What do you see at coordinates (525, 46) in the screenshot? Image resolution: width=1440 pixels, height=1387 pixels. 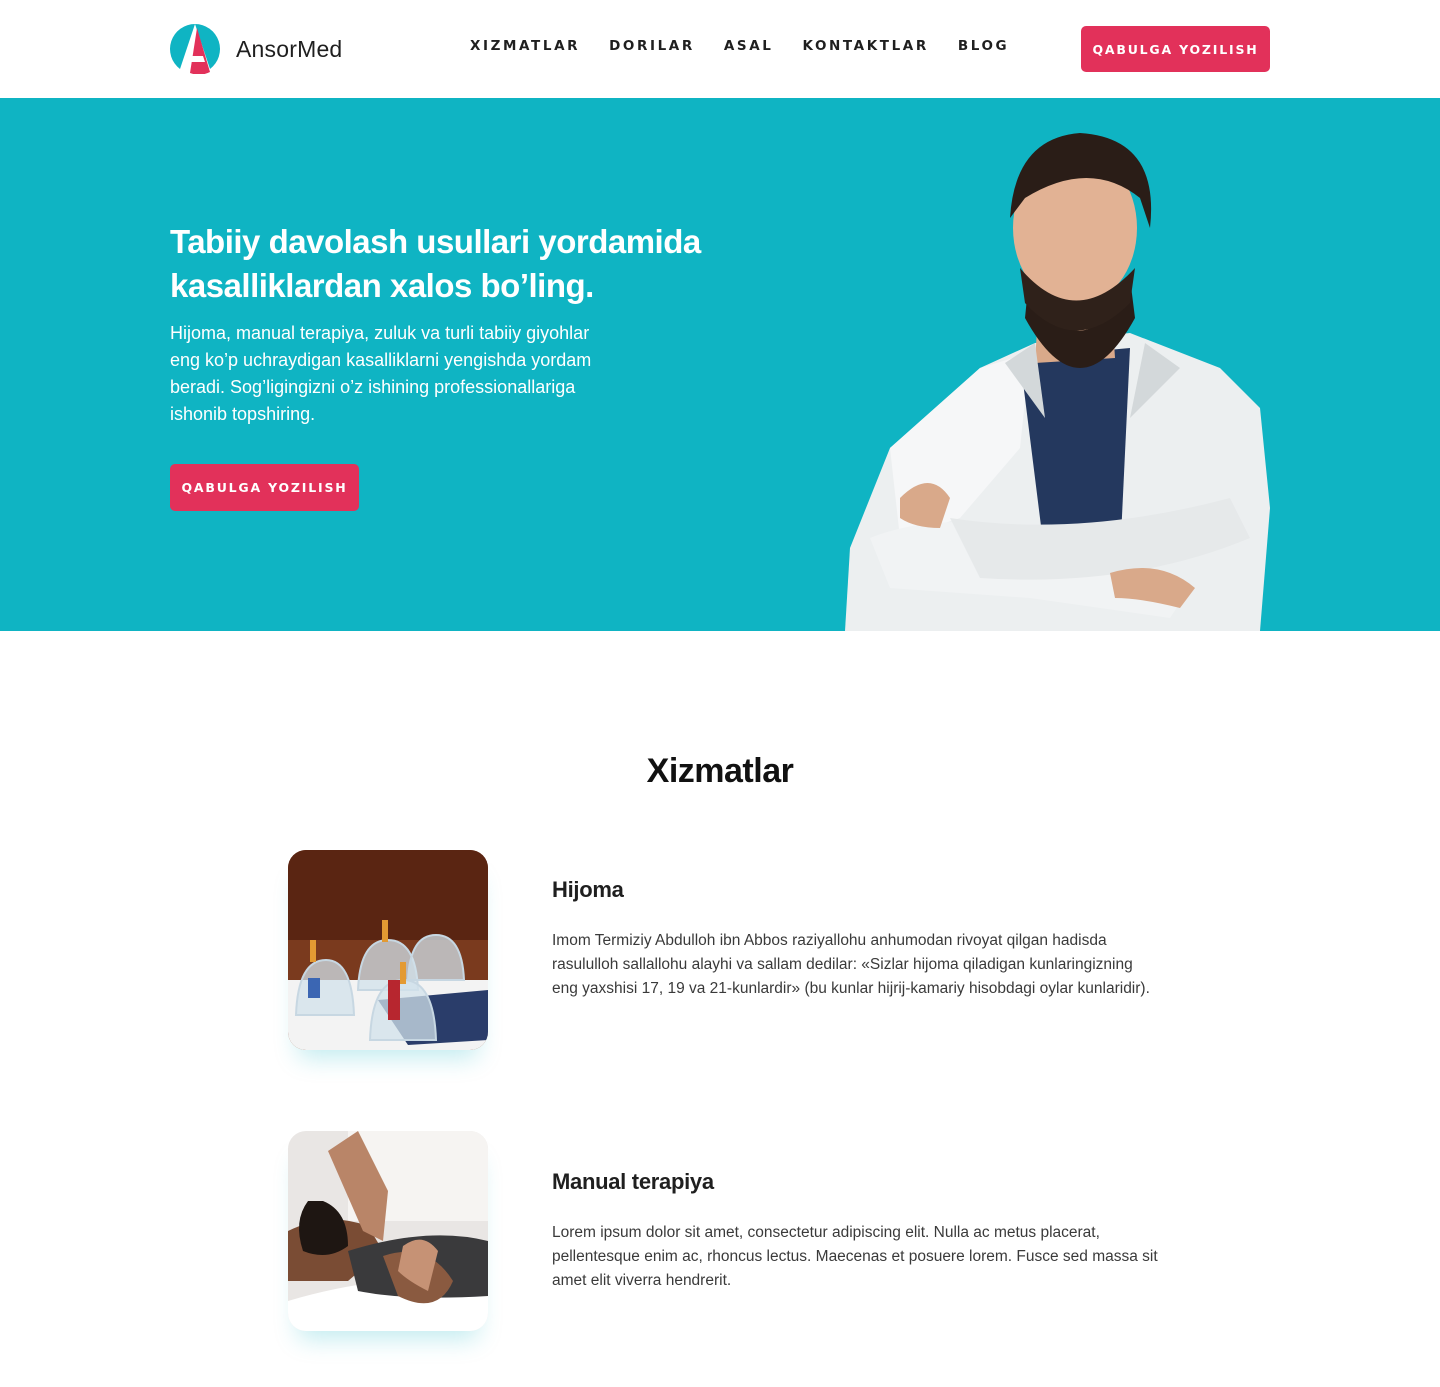 I see `nav-item-xizmatlar: XIZMATLAR` at bounding box center [525, 46].